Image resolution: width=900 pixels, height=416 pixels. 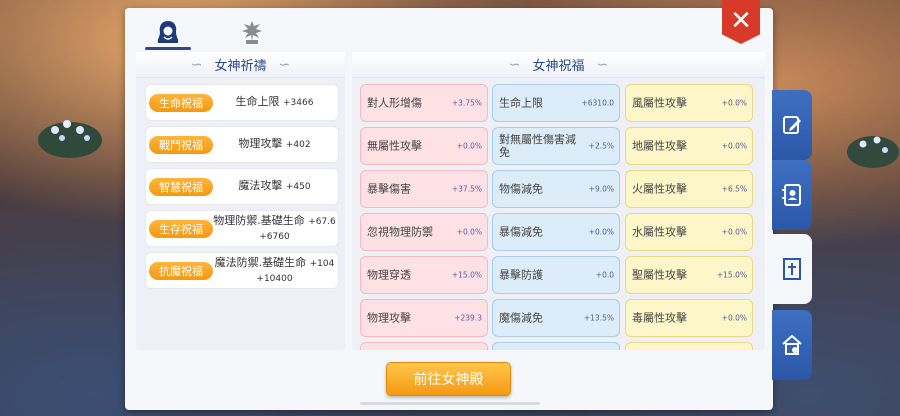 I want to click on stat-cell: 忽視物理防禦 +0.0%, so click(x=424, y=232).